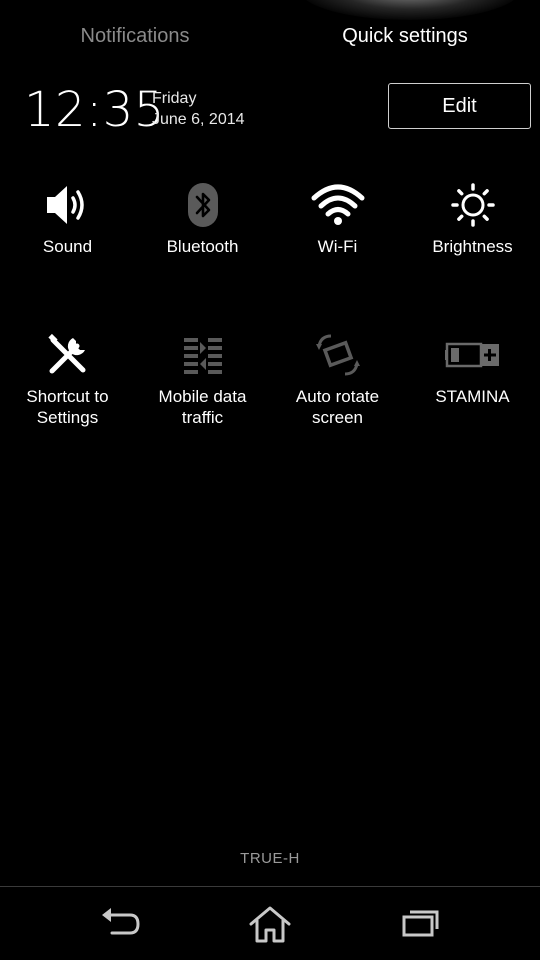 The width and height of the screenshot is (540, 960). Describe the element at coordinates (270, 110) in the screenshot. I see `clock-row: 12:35 Friday June 6, 2014 Edit` at that location.